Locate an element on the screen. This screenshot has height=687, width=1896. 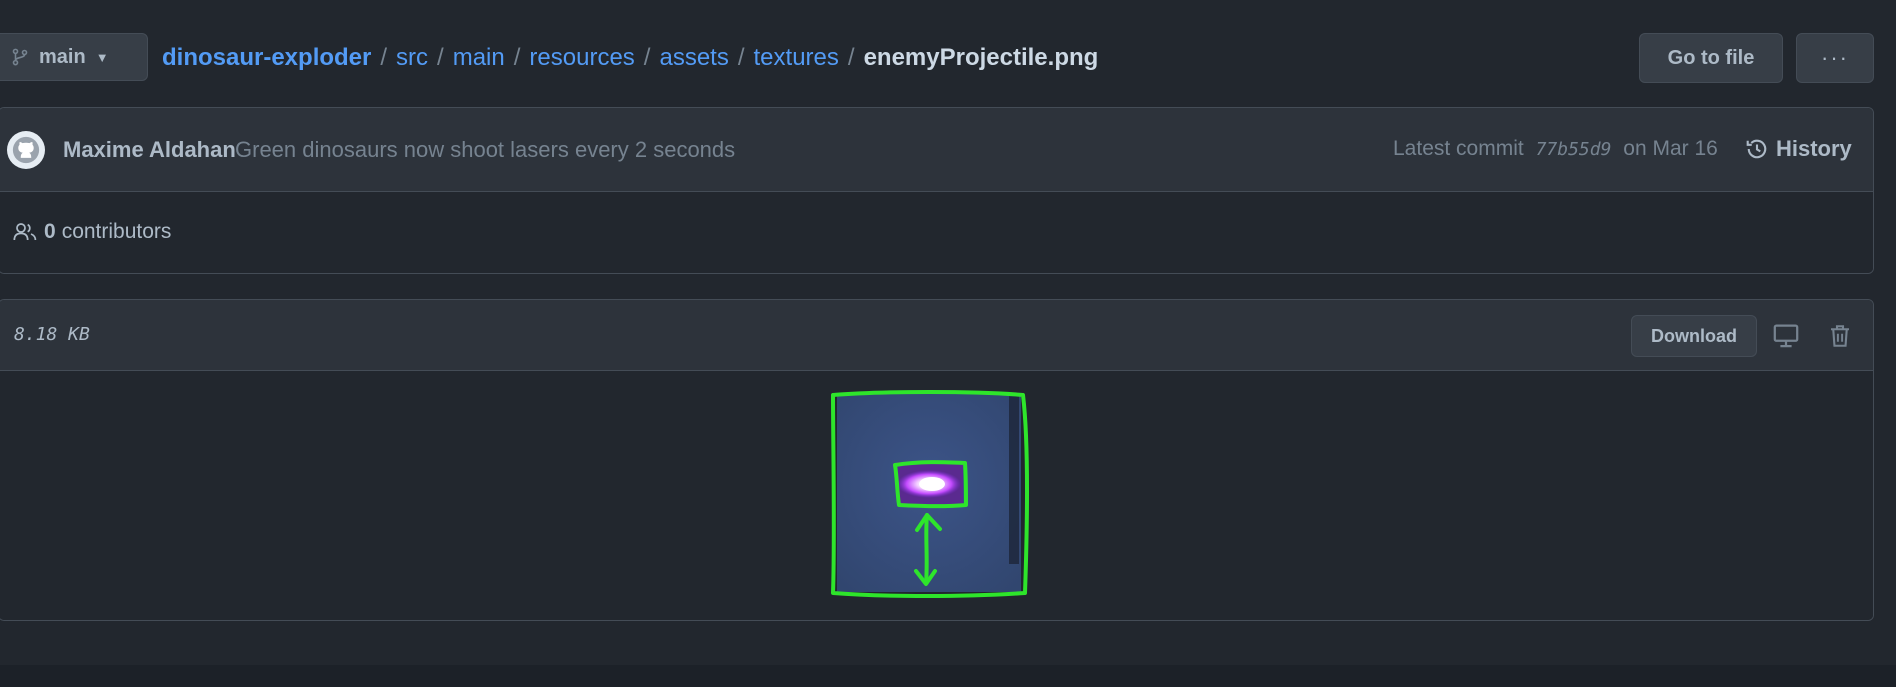
file-header: 8.18 KB Download is located at coordinates (936, 335).